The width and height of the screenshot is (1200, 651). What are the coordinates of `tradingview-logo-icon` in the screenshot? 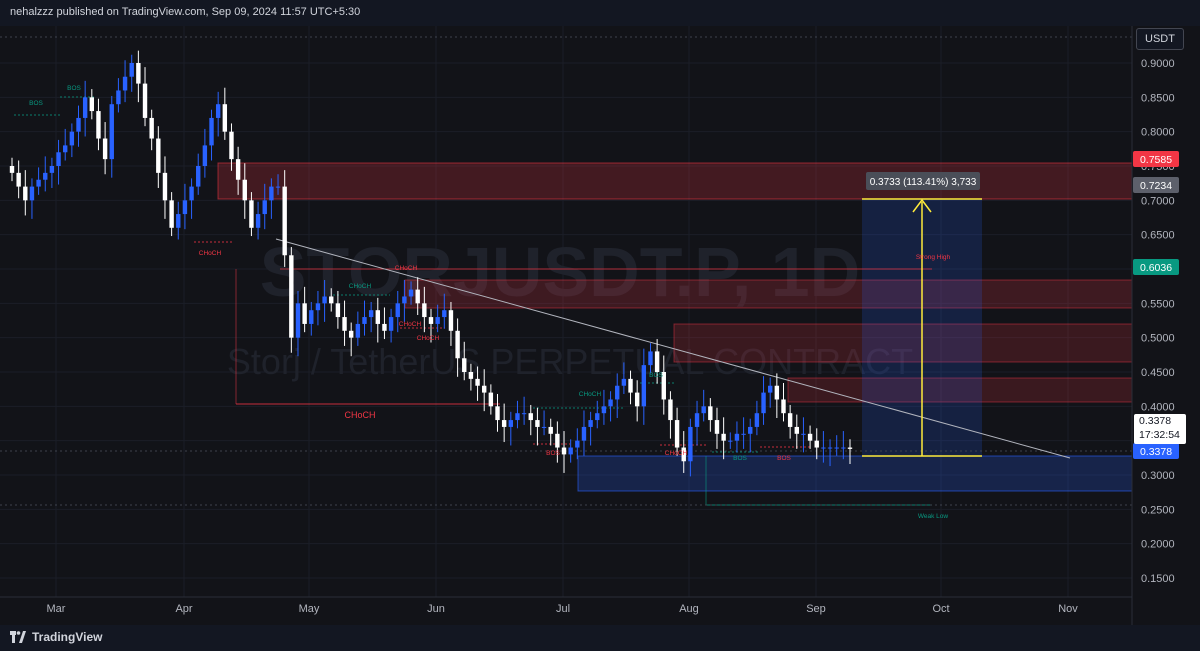 It's located at (18, 637).